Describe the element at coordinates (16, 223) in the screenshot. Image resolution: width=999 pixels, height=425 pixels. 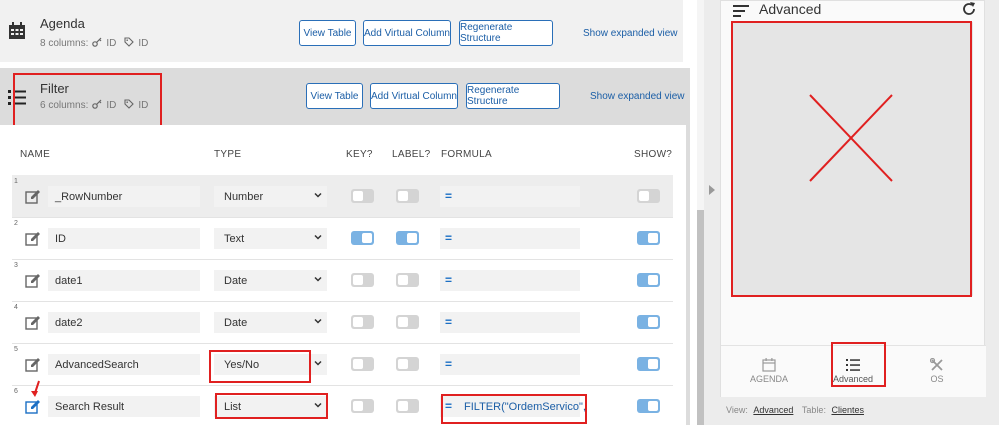
I see `row-number: 2` at that location.